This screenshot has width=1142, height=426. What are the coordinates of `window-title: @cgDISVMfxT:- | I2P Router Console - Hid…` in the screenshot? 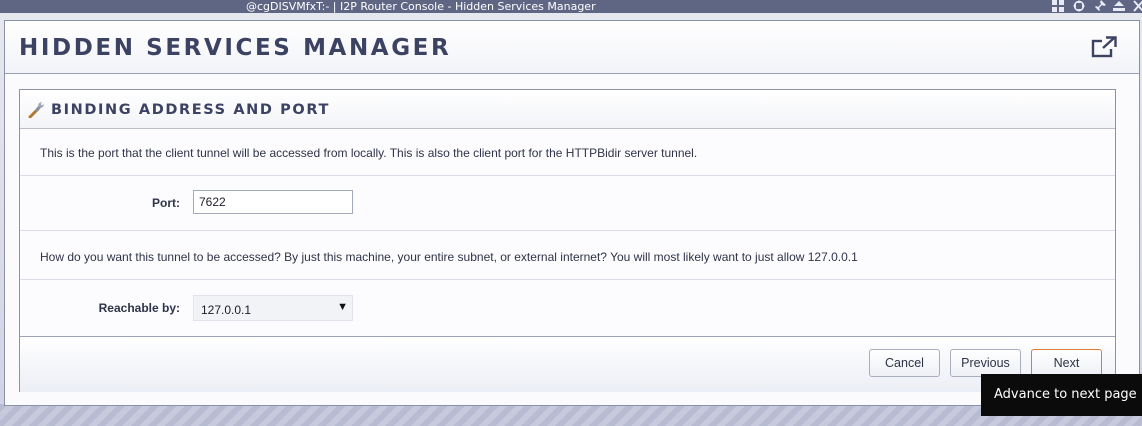 It's located at (421, 6).